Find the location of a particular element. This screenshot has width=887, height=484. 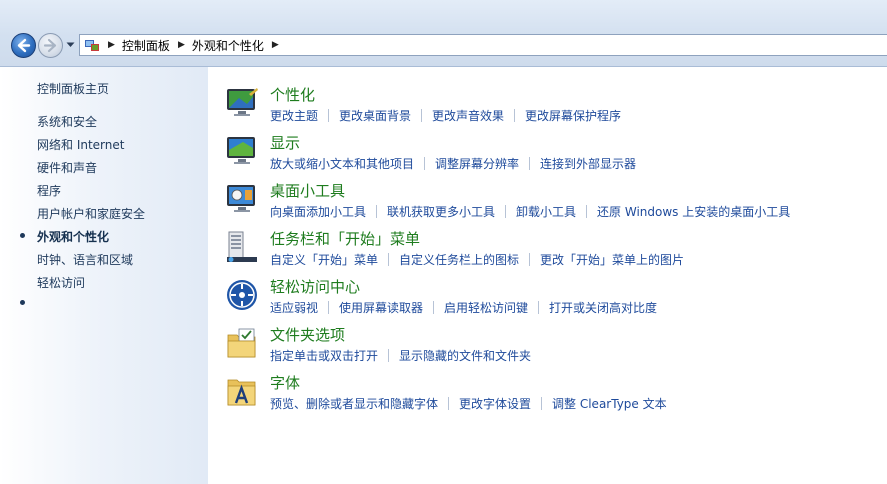

category-title-folder-options: 文件夹选项 is located at coordinates (307, 334).